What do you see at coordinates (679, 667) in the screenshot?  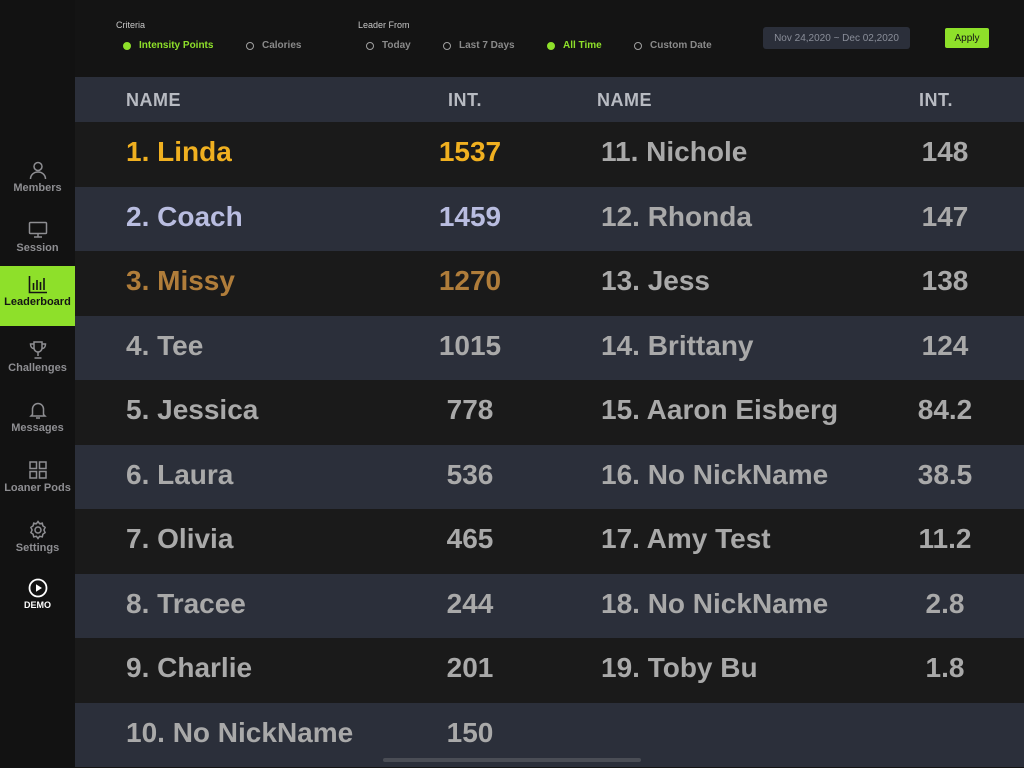 I see `player-name: 19. Toby Bu` at bounding box center [679, 667].